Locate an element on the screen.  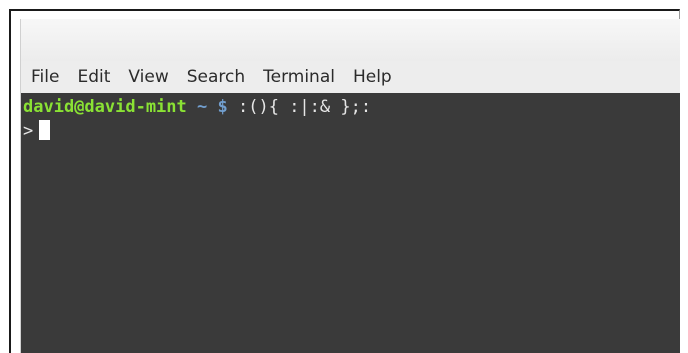
menu-terminal: Terminal is located at coordinates (298, 77).